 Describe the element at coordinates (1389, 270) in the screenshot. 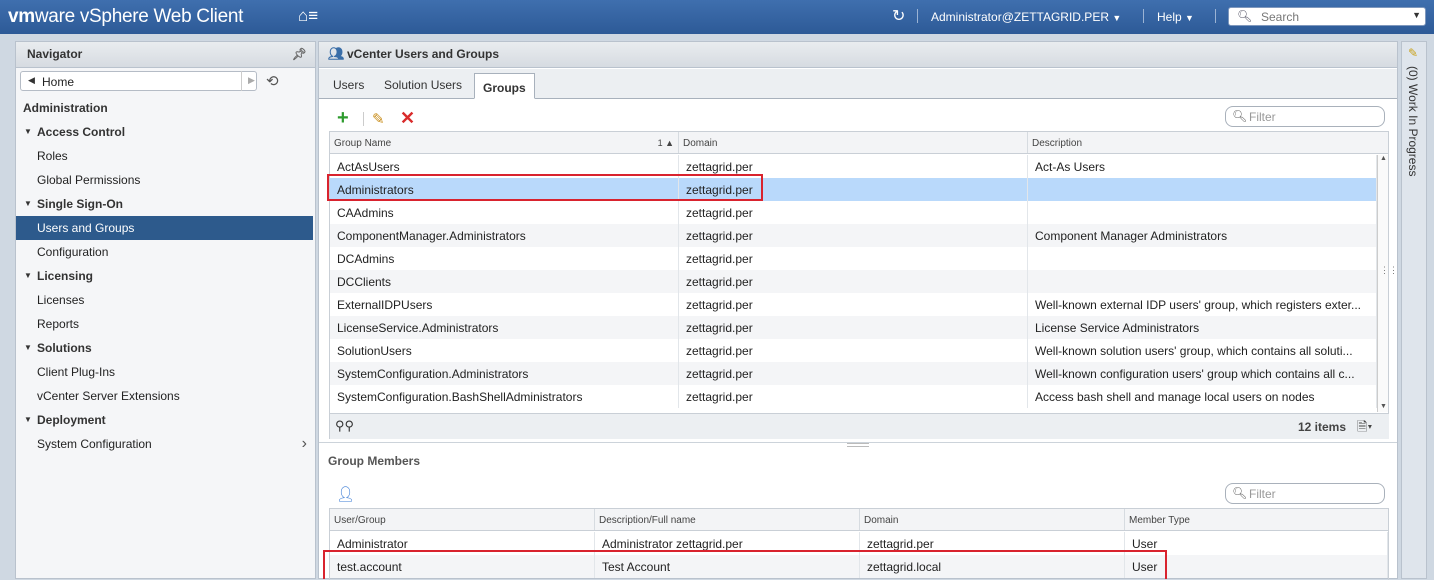

I see `scroll-grip-icon: ⋮⋮` at that location.